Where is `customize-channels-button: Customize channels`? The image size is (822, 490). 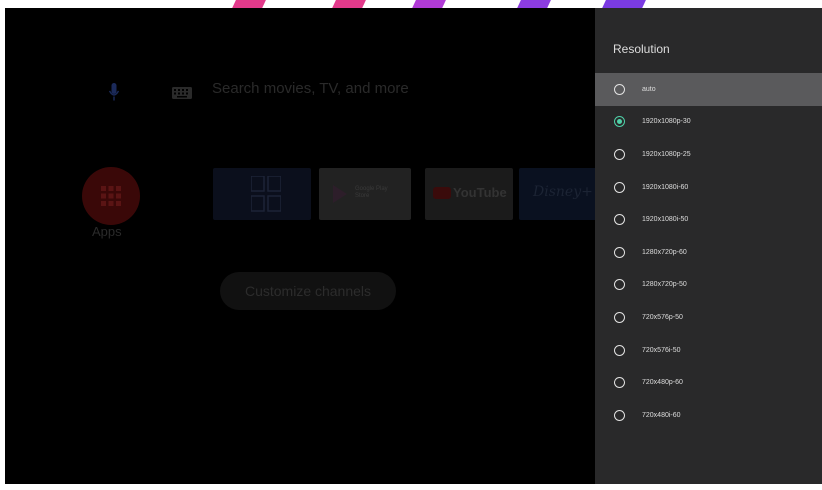
customize-channels-button: Customize channels is located at coordinates (308, 291).